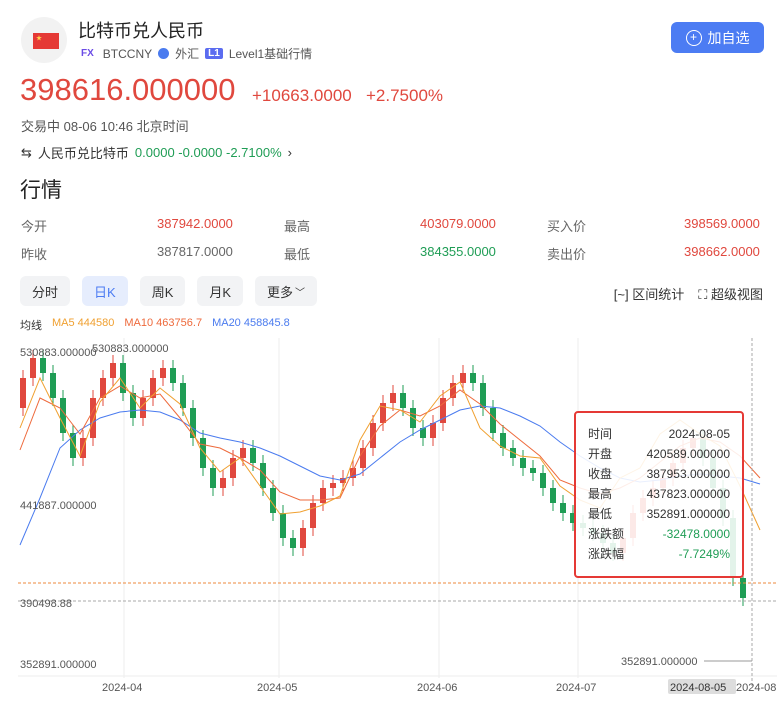 The width and height of the screenshot is (777, 709). I want to click on tooltip-row: 最低 352891.000000, so click(659, 514).